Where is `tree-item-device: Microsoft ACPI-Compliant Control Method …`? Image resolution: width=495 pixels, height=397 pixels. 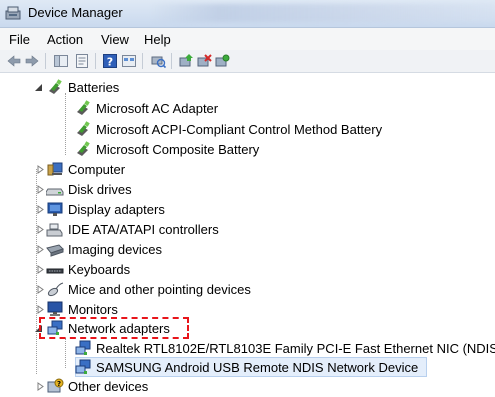 tree-item-device: Microsoft ACPI-Compliant Control Method … is located at coordinates (250, 129).